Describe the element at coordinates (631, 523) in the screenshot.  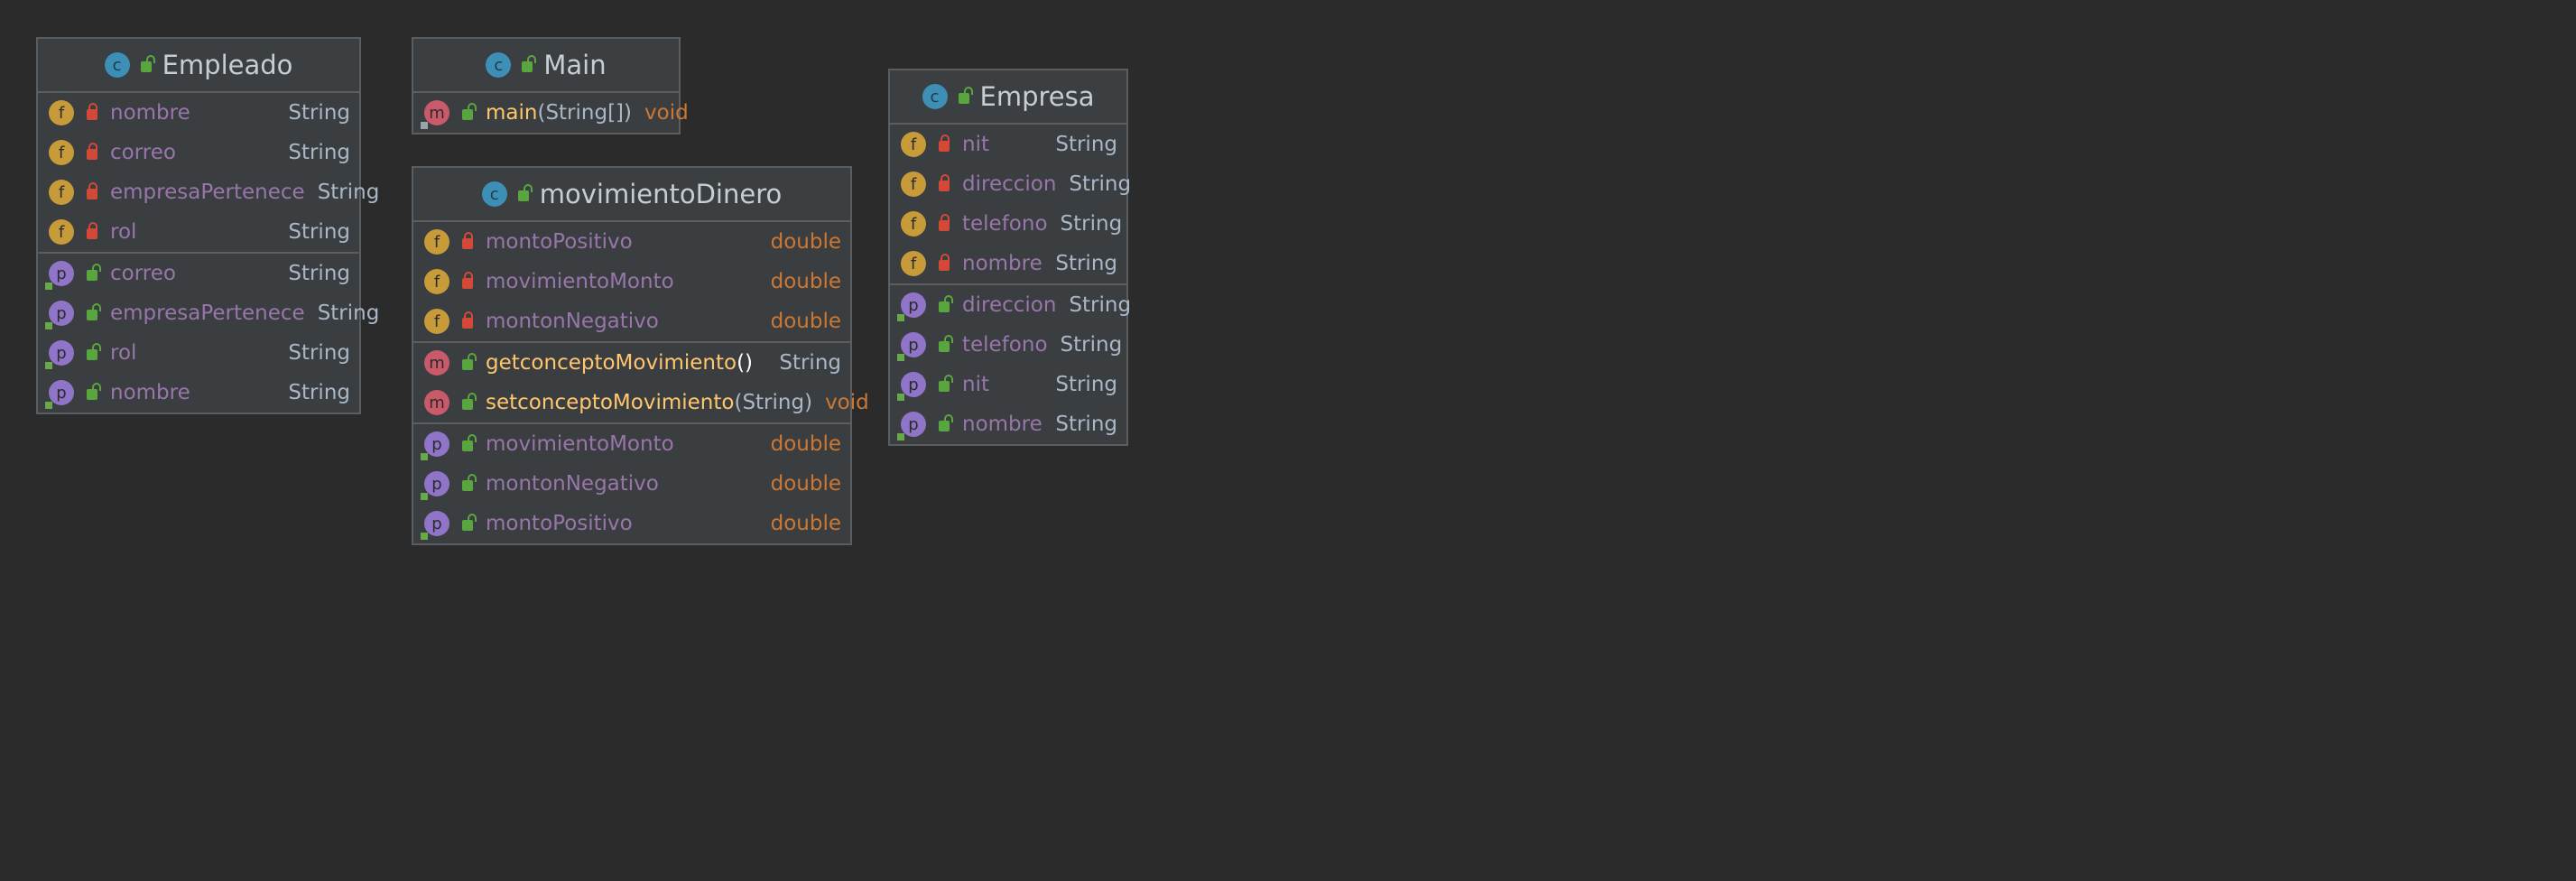
I see `property-row: p montoPositivo double` at that location.